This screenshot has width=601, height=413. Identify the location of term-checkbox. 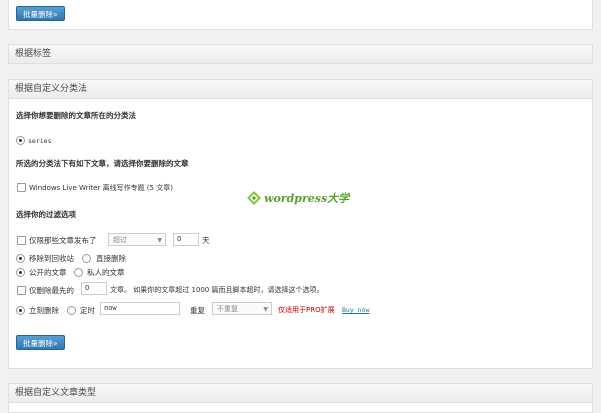
(21, 187).